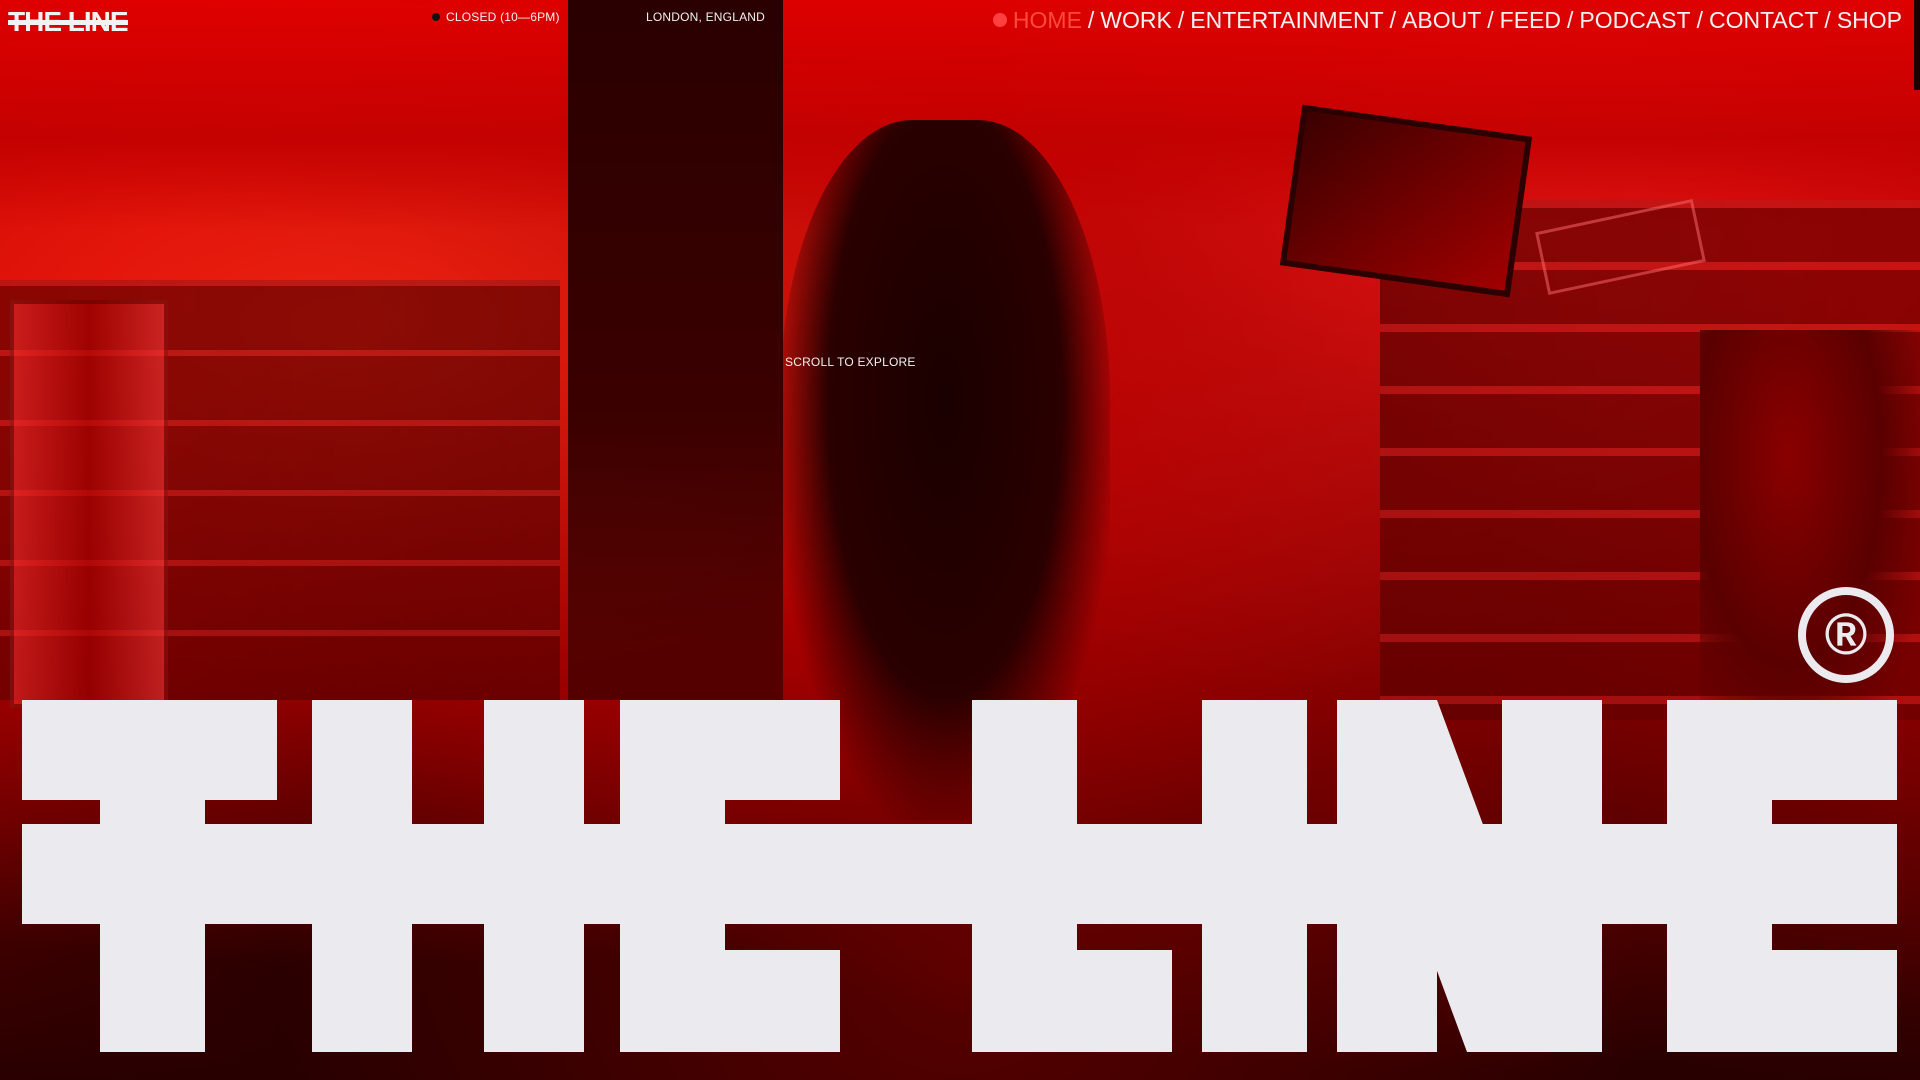 This screenshot has height=1080, width=1920. I want to click on registered-trademark-icon: ®, so click(1846, 635).